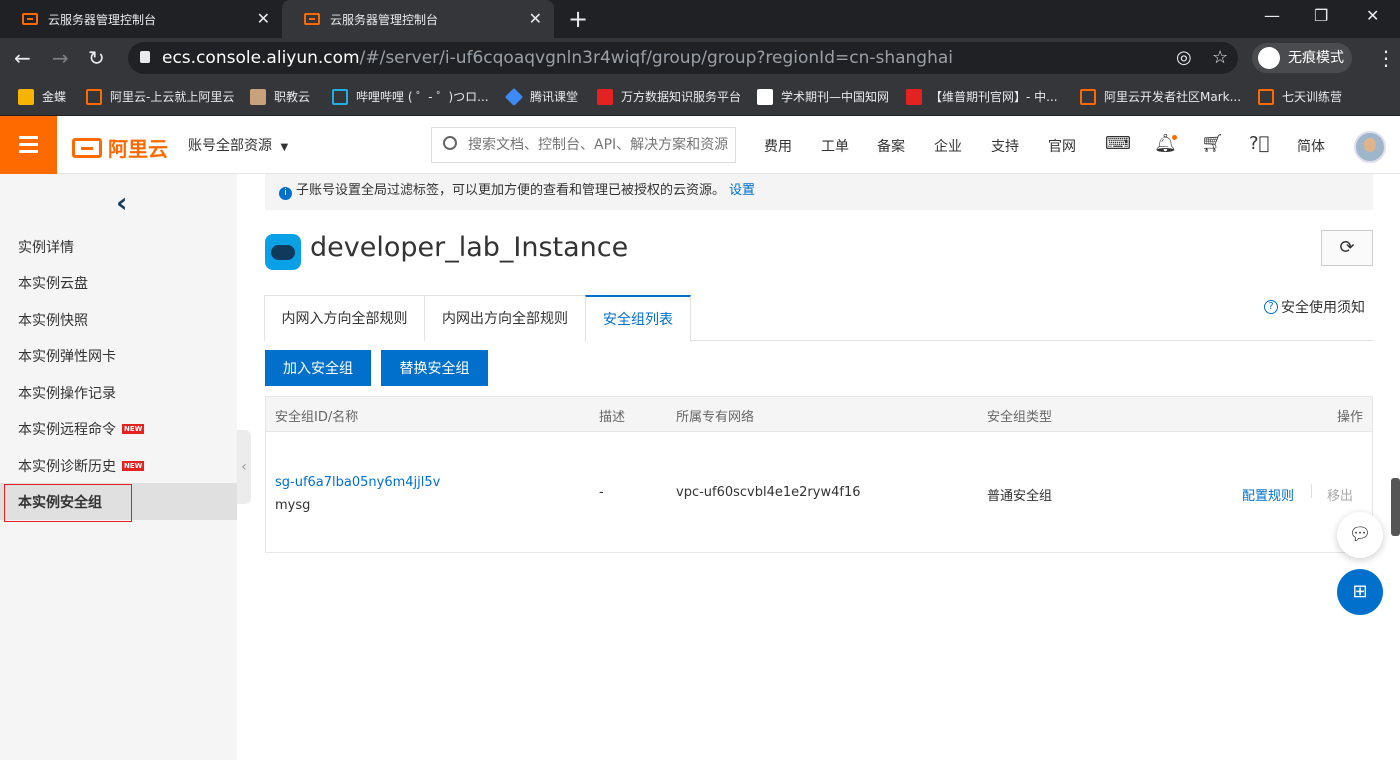 The image size is (1400, 760). What do you see at coordinates (1395, 507) in the screenshot?
I see `scrollbar-thumb` at bounding box center [1395, 507].